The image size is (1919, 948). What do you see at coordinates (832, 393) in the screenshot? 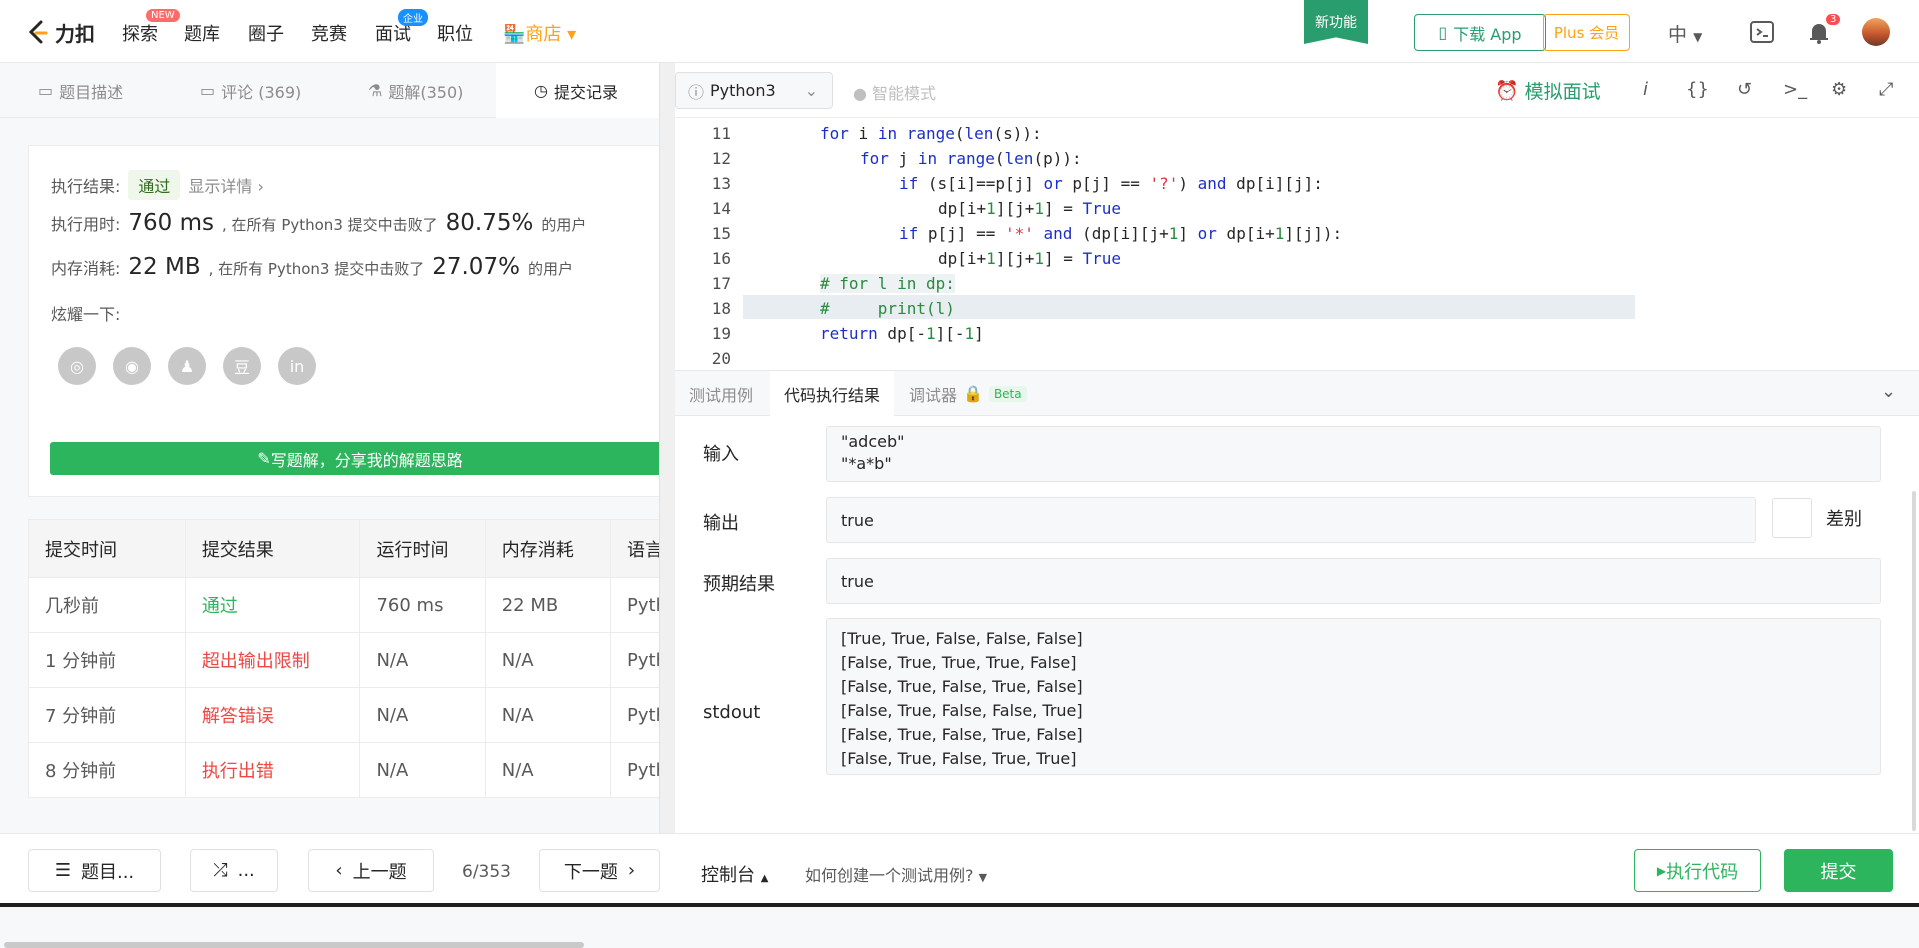
I see `tab-run-result: 代码执行结果` at bounding box center [832, 393].